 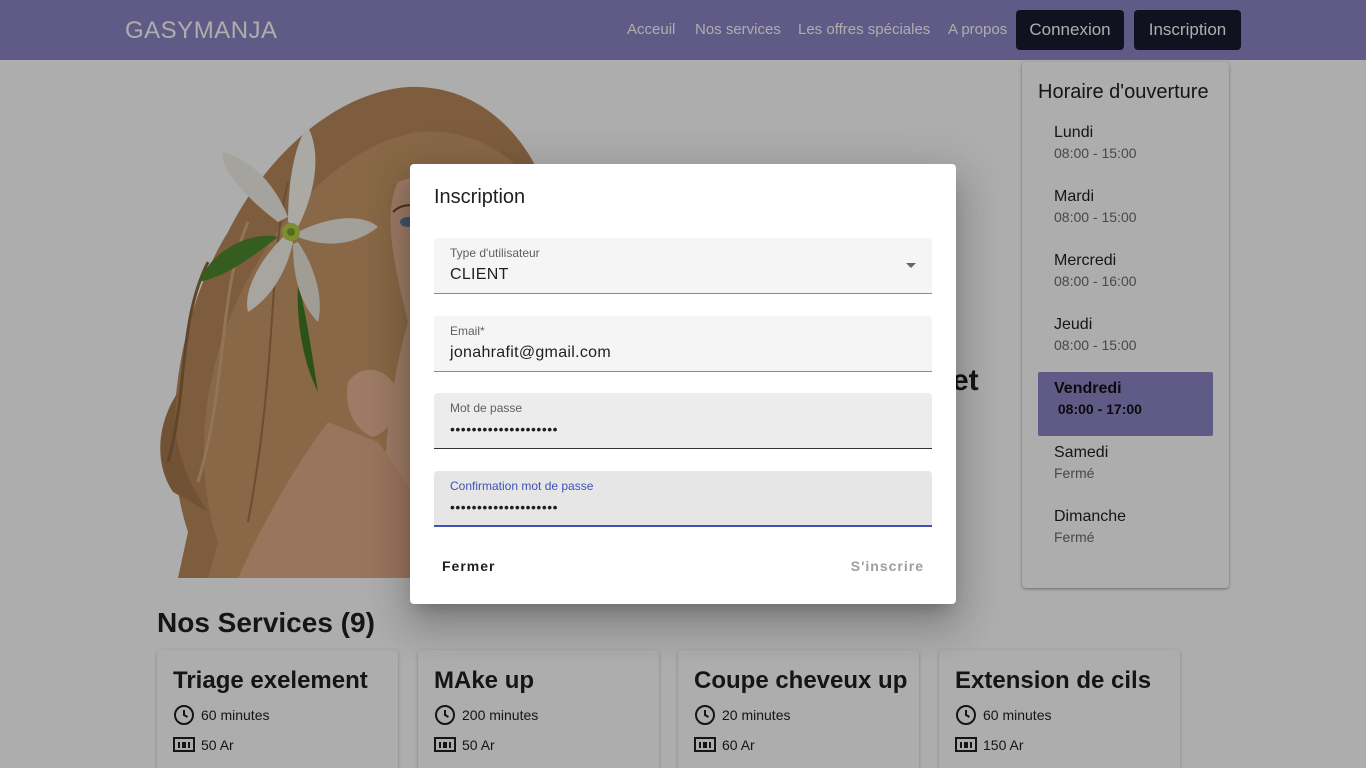 What do you see at coordinates (479, 274) in the screenshot?
I see `user-type-value: CLIENT` at bounding box center [479, 274].